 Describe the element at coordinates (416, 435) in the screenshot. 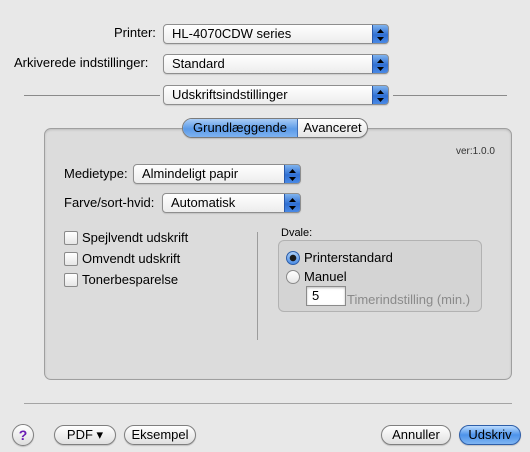

I see `cancel-button: Annuller` at that location.